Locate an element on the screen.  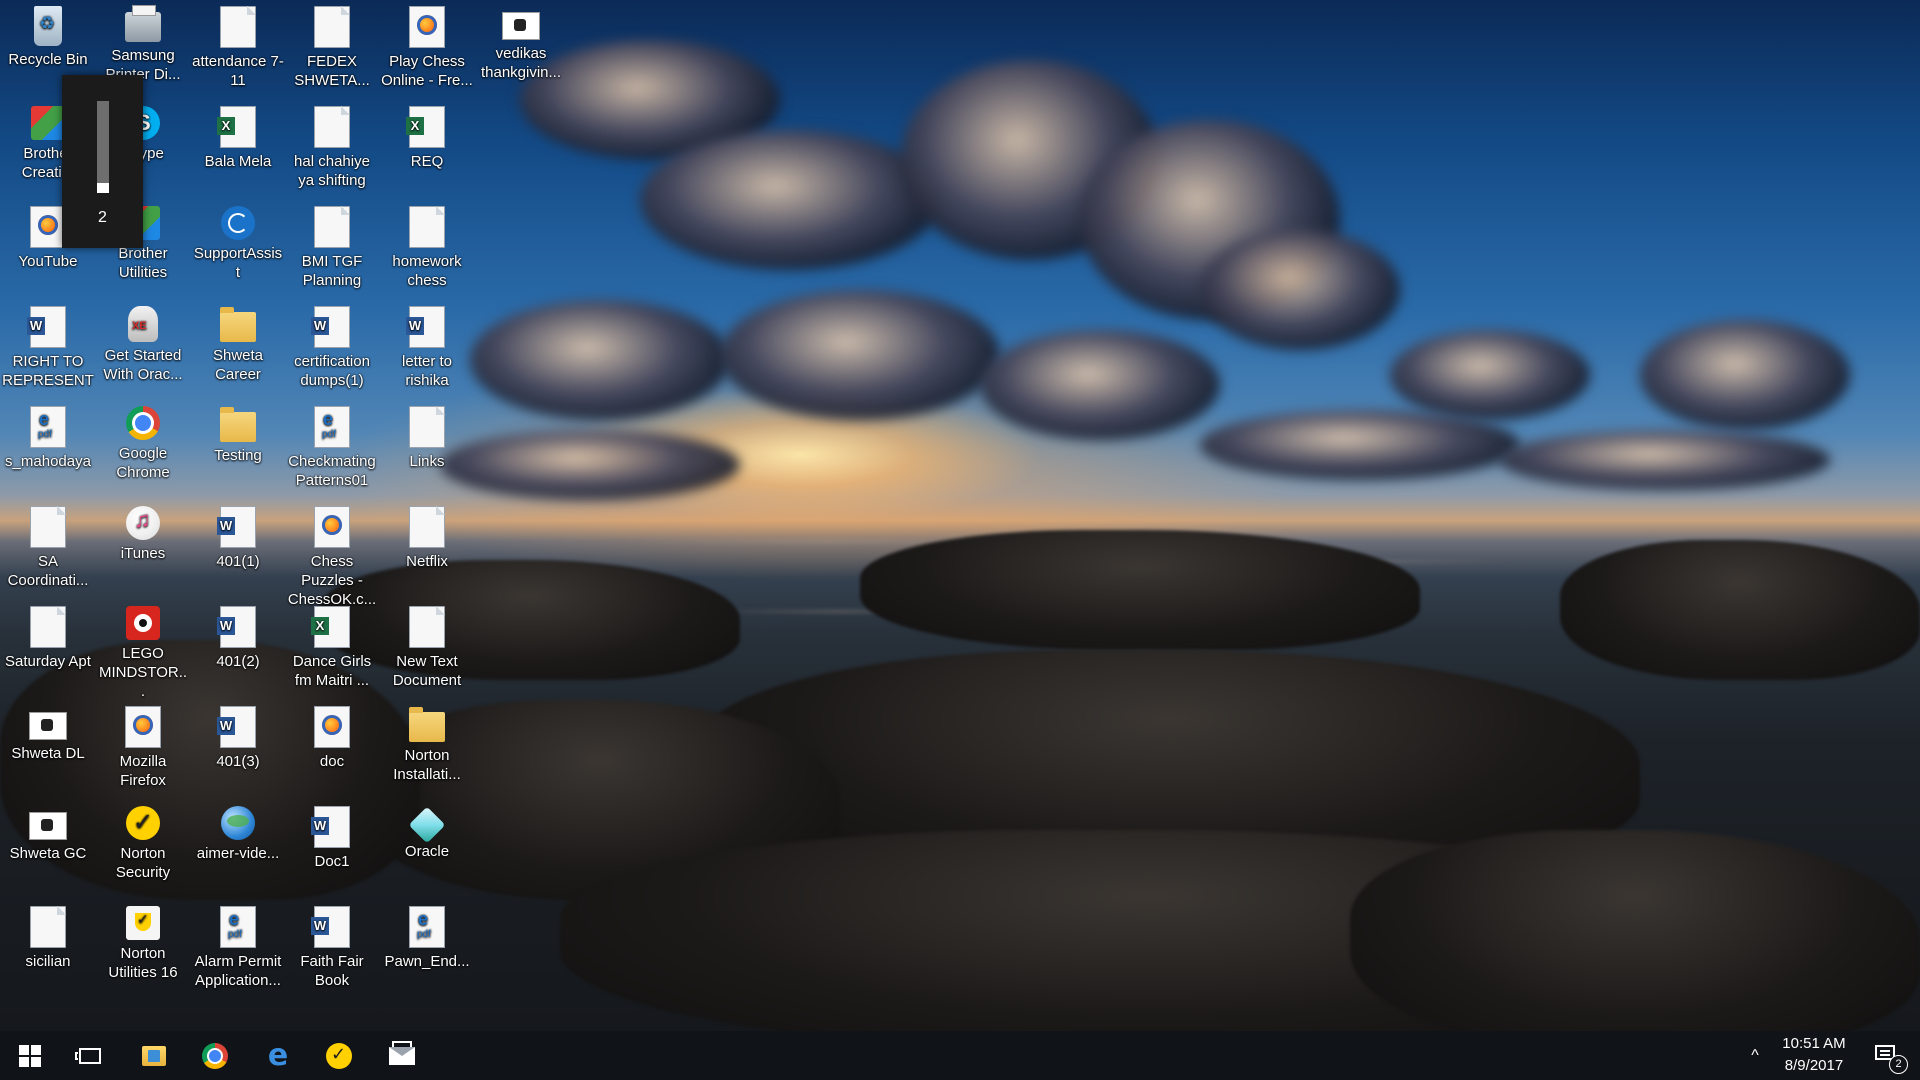
desktop-icon: Links is located at coordinates (427, 448).